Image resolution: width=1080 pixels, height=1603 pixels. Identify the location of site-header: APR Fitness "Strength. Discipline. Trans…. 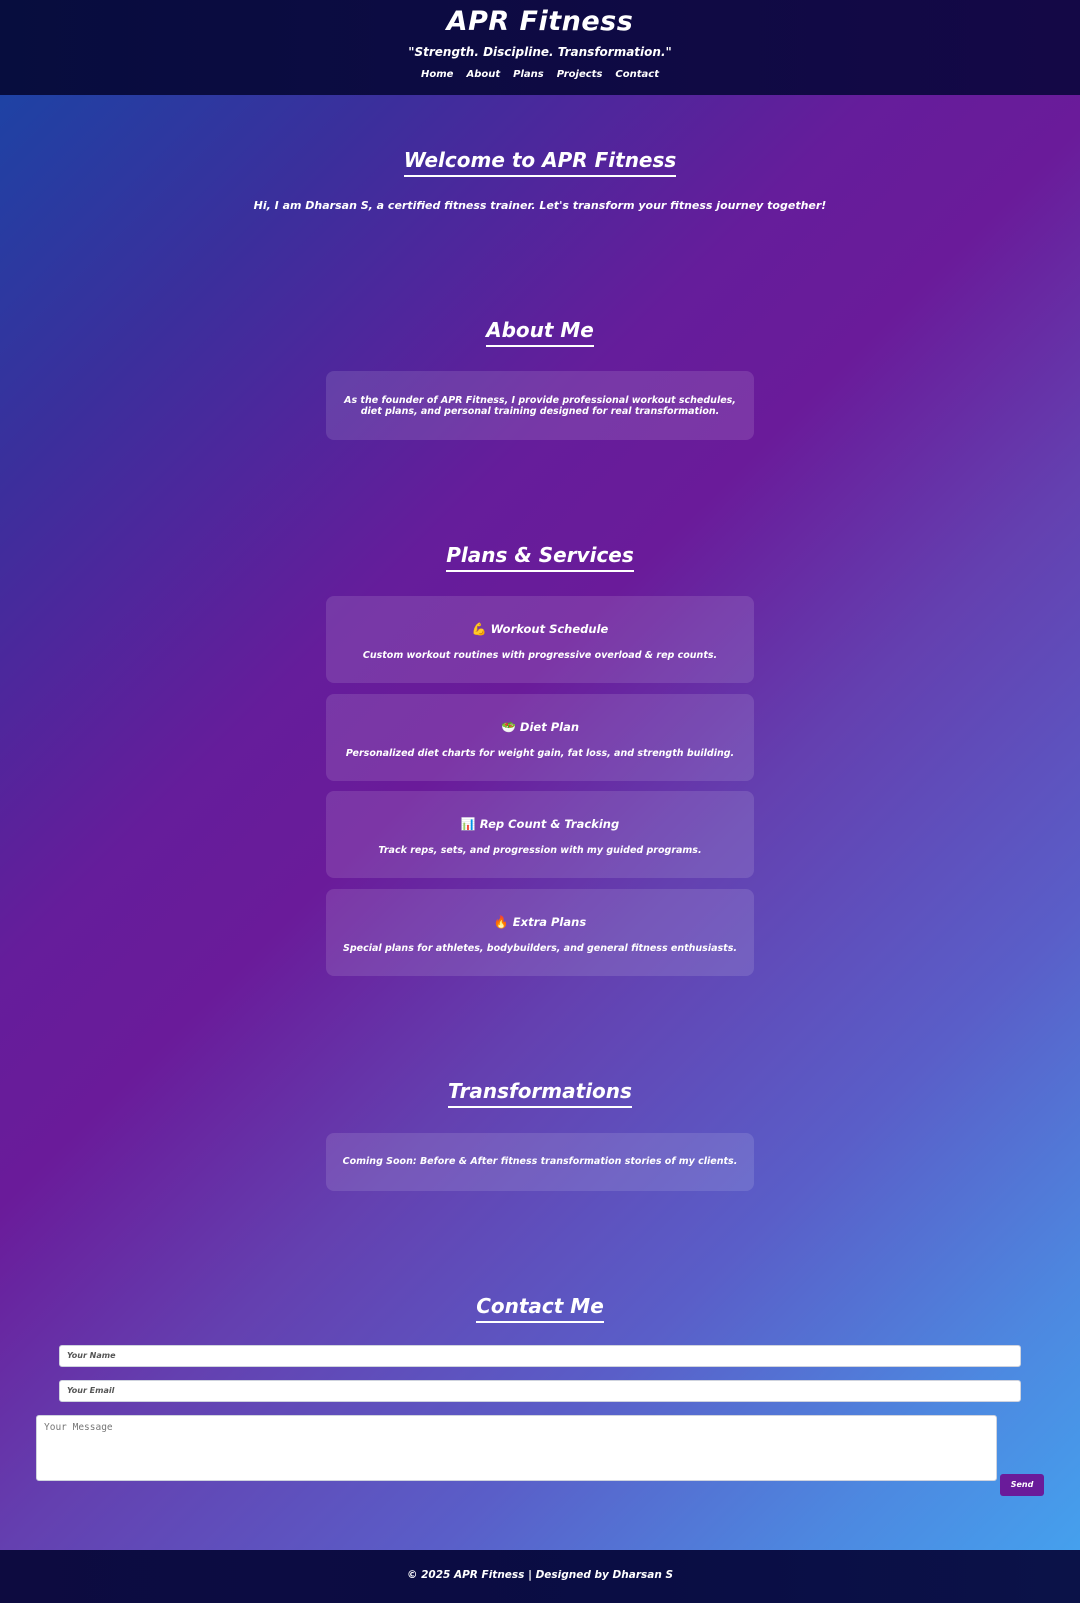
(540, 47).